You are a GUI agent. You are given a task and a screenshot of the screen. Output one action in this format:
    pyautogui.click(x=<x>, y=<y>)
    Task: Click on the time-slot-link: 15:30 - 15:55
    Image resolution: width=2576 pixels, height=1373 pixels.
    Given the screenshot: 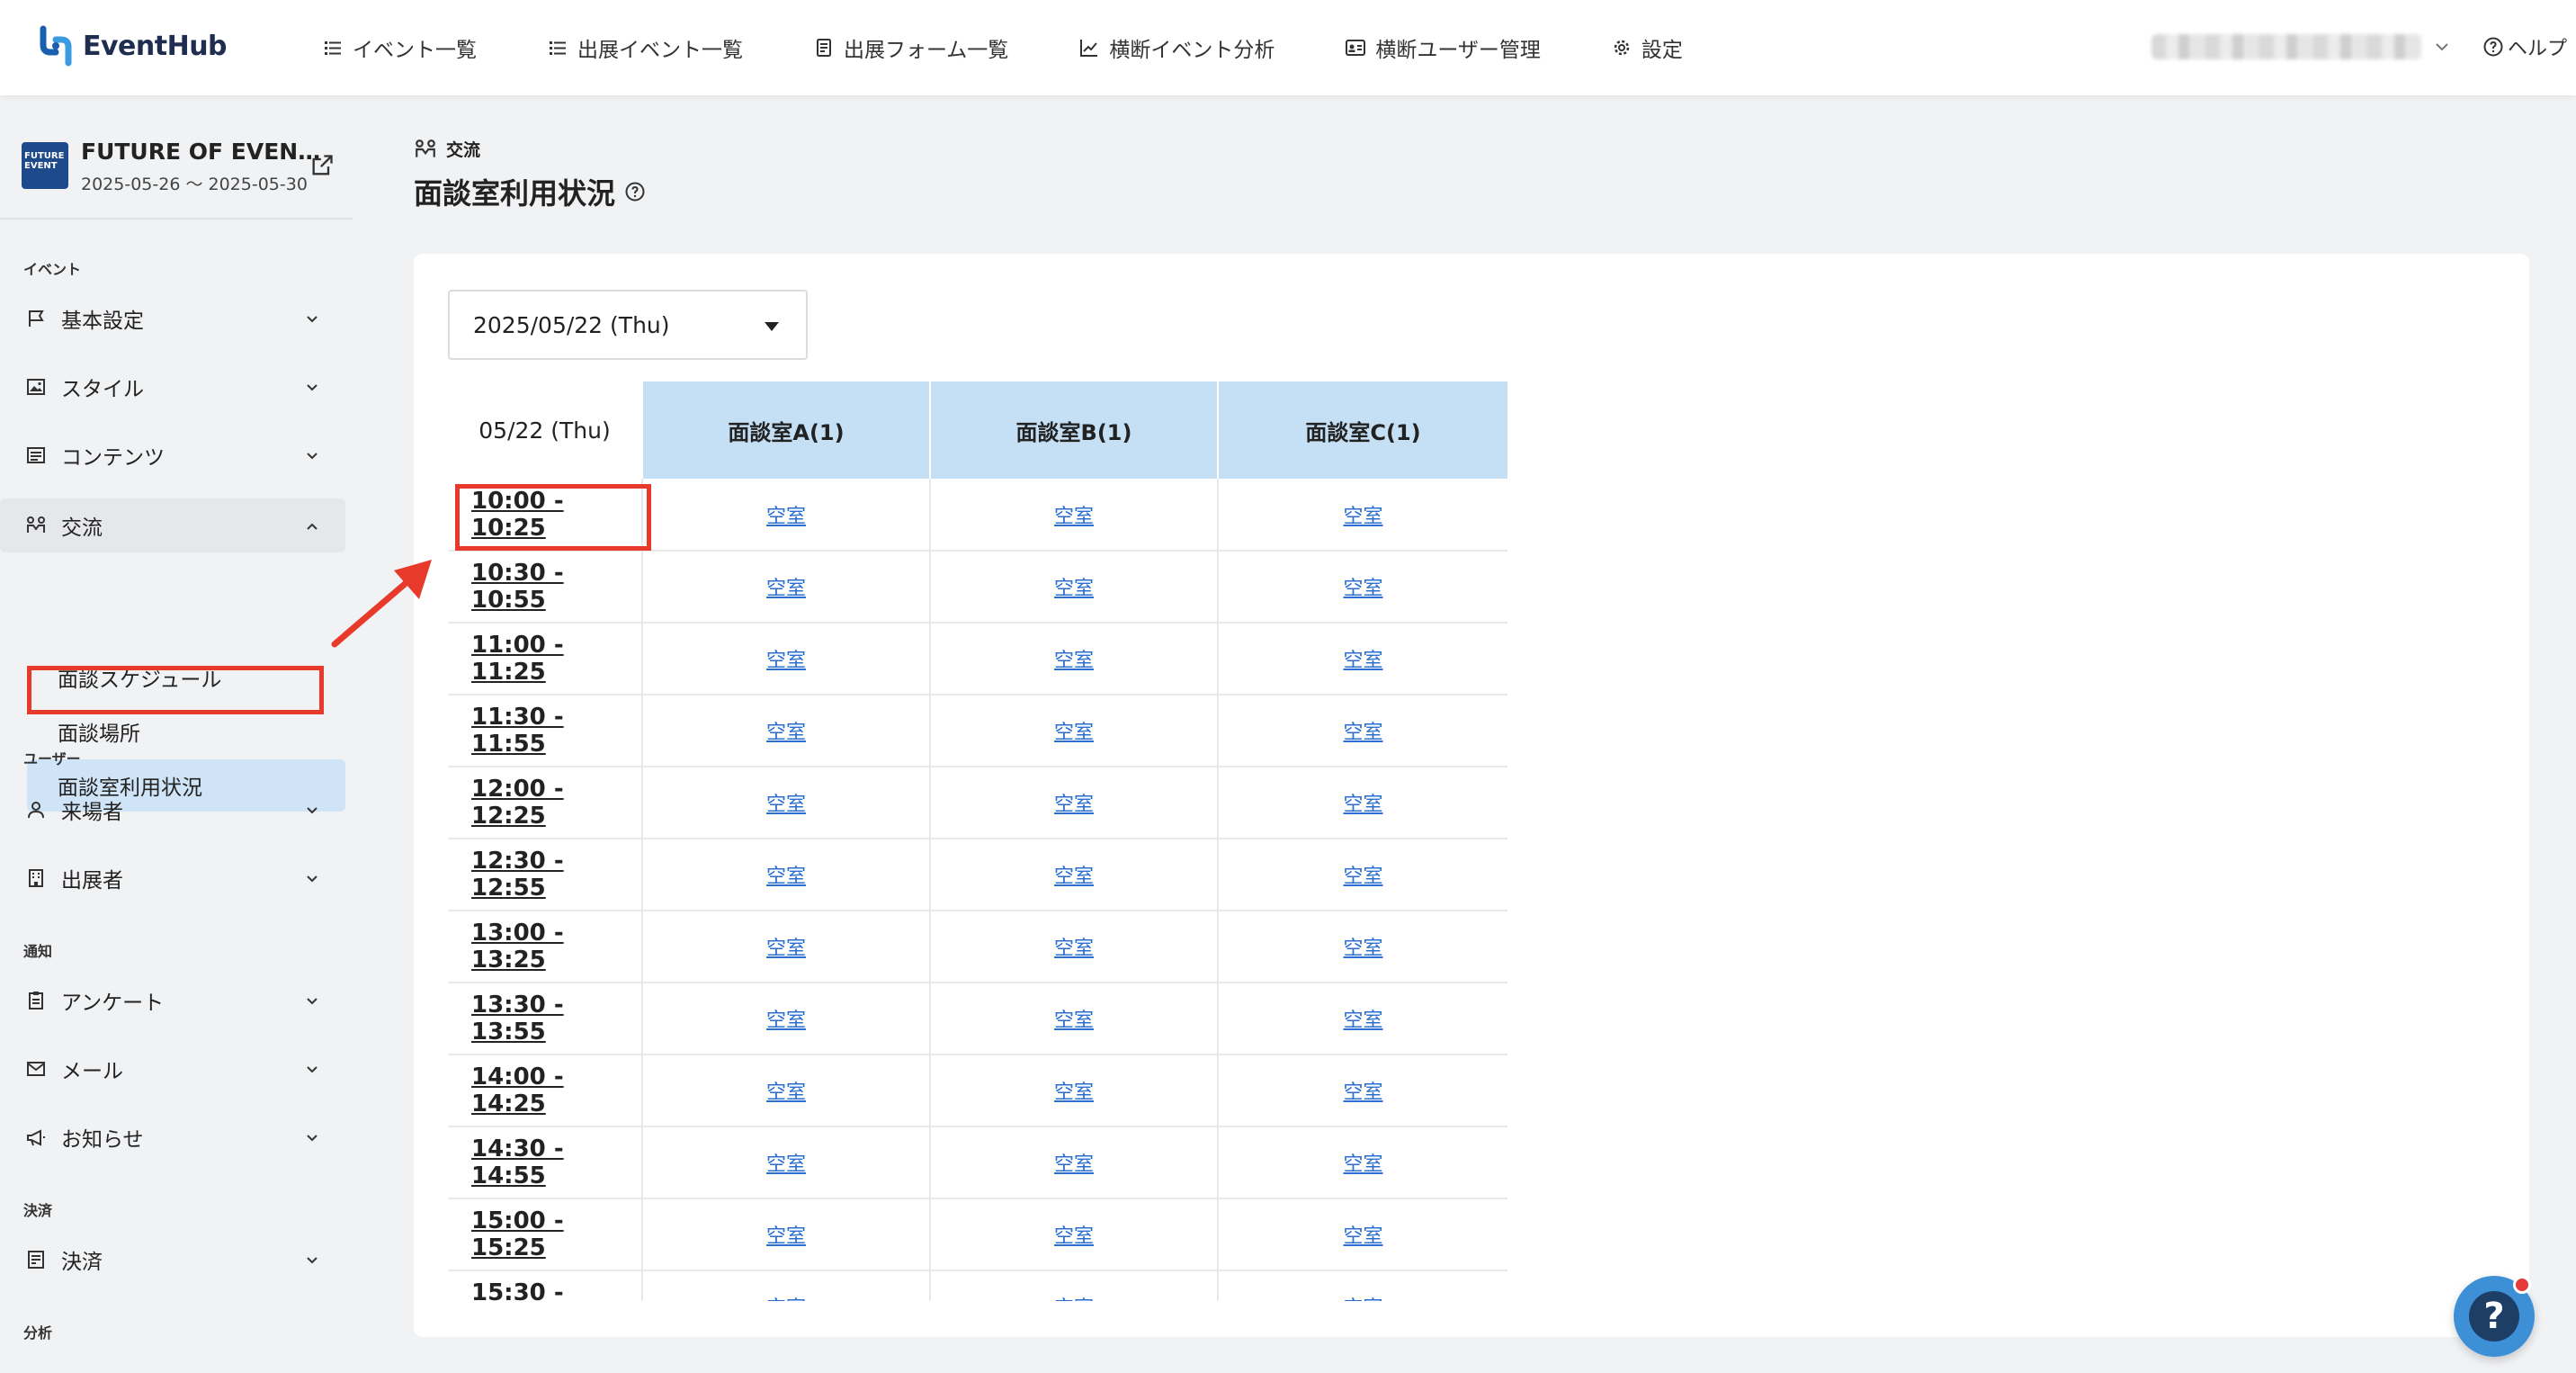 What is the action you would take?
    pyautogui.click(x=545, y=1285)
    